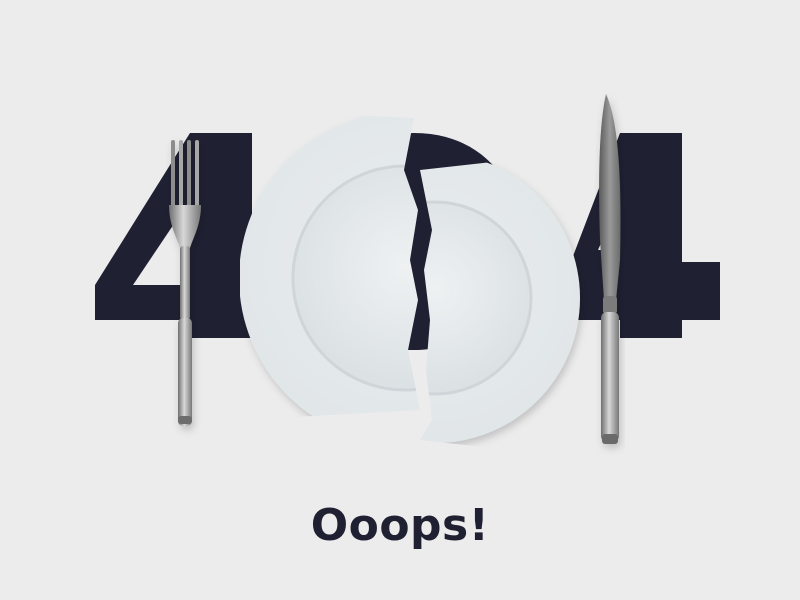  I want to click on knife-icon, so click(610, 269).